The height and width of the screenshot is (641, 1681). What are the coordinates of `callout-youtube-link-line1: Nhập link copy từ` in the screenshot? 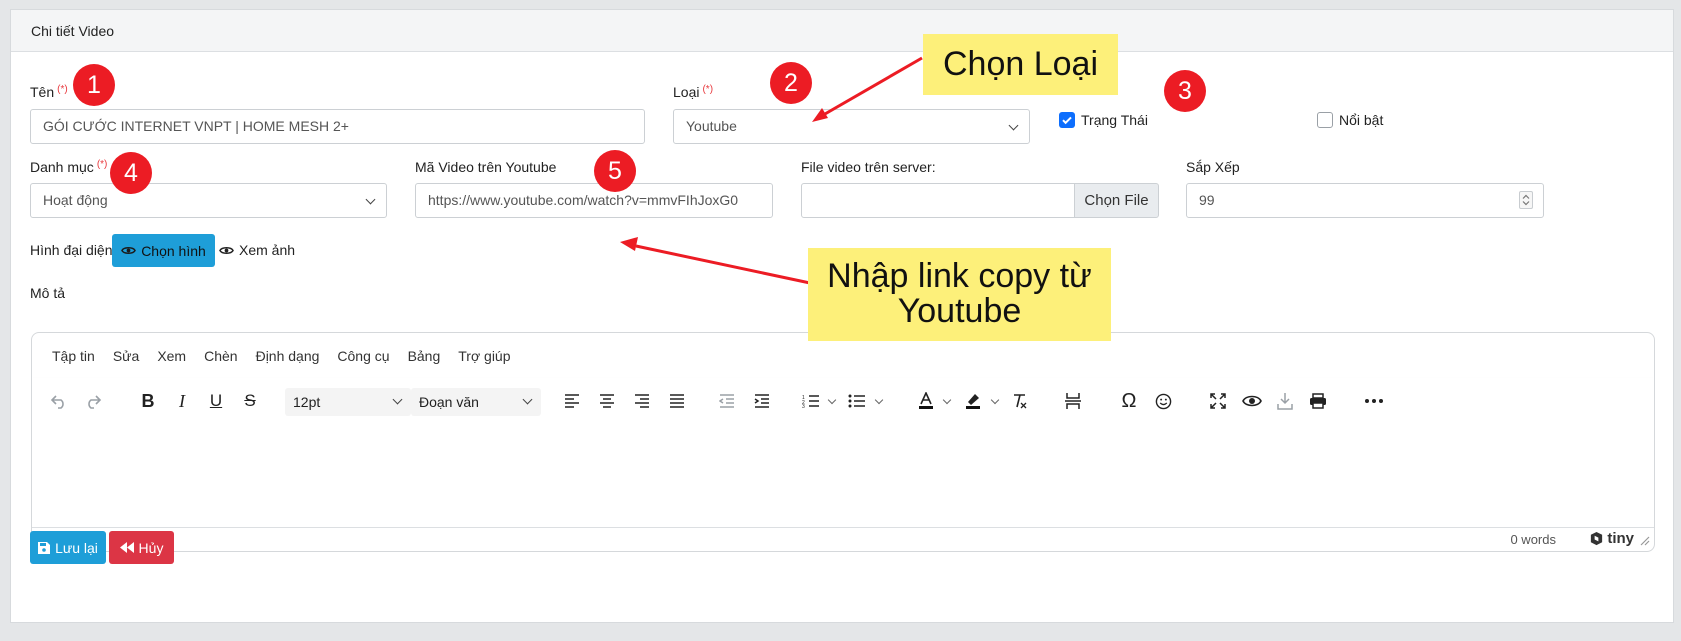 It's located at (959, 276).